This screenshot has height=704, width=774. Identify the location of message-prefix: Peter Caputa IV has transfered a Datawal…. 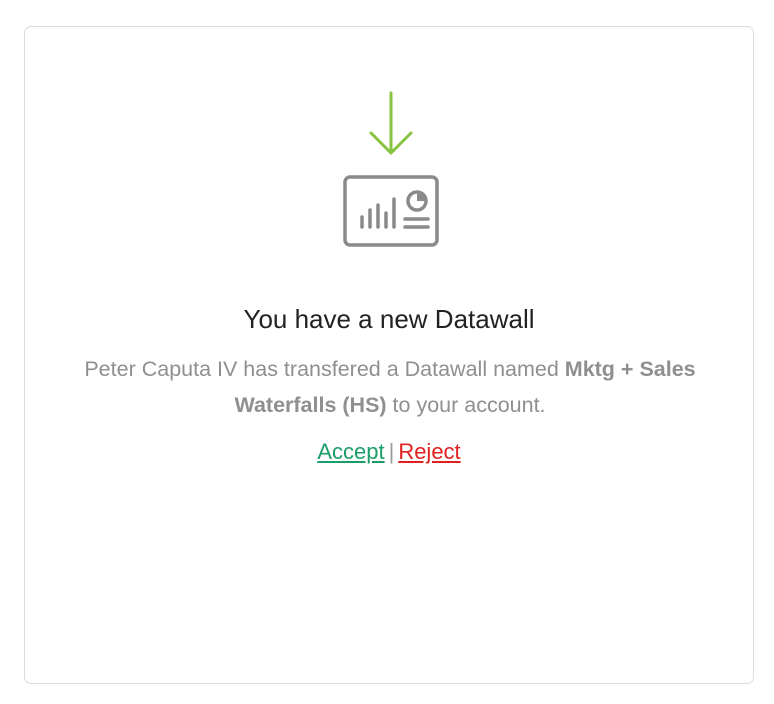
(324, 369).